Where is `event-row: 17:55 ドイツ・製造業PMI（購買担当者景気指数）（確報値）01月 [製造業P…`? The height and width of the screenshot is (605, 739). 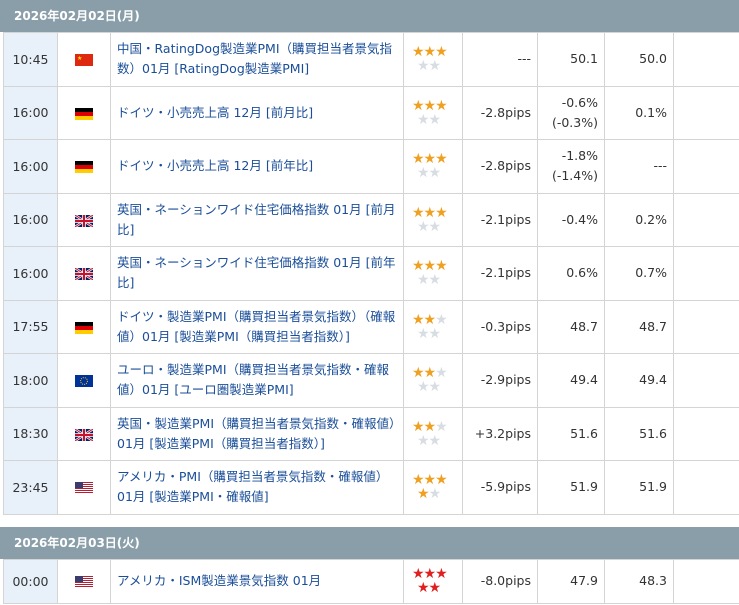 event-row: 17:55 ドイツ・製造業PMI（購買担当者景気指数）（確報値）01月 [製造業P… is located at coordinates (371, 326).